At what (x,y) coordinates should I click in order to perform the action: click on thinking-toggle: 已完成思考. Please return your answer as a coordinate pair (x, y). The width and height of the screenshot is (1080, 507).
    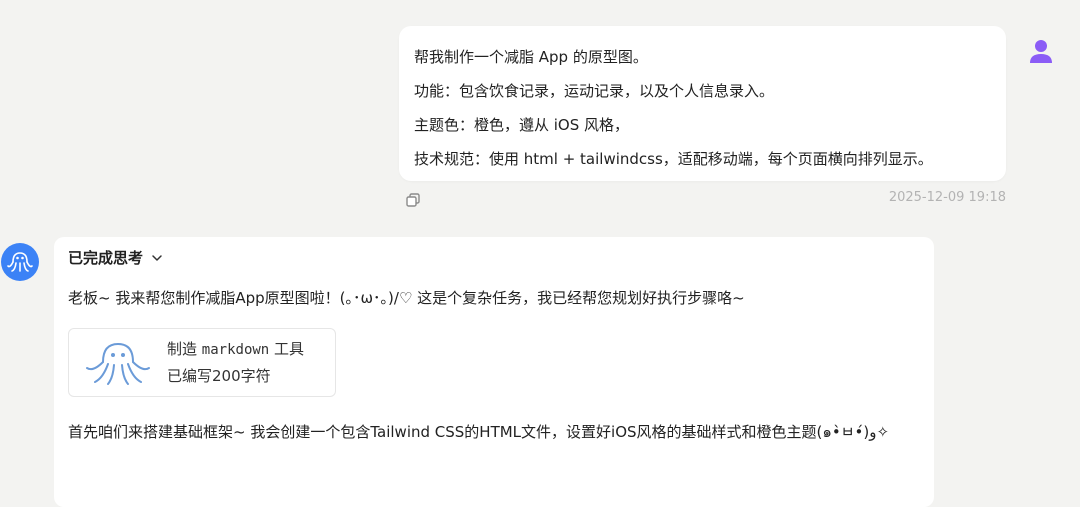
    Looking at the image, I should click on (115, 257).